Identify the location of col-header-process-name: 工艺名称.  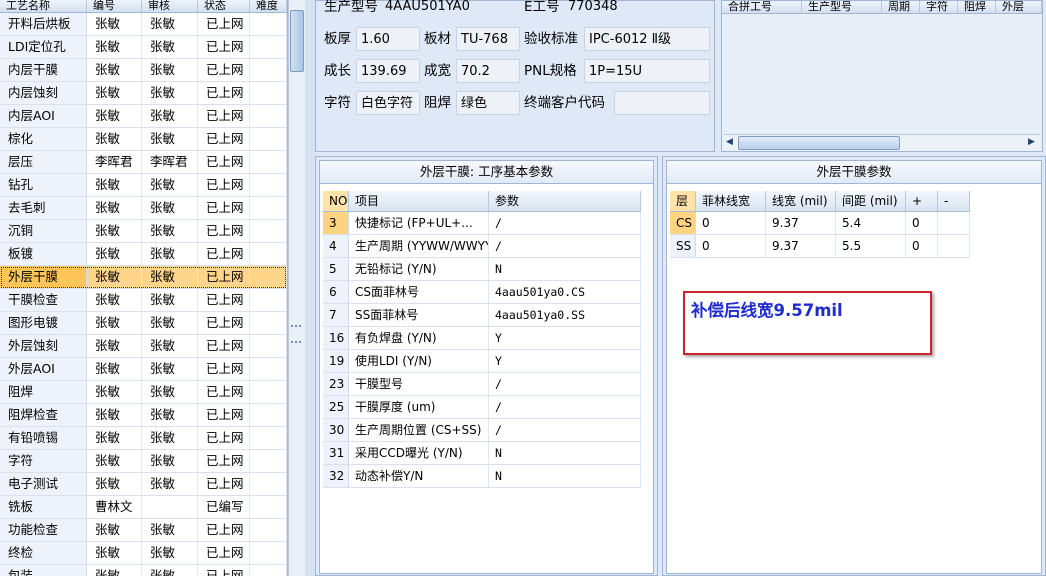
(43, 6).